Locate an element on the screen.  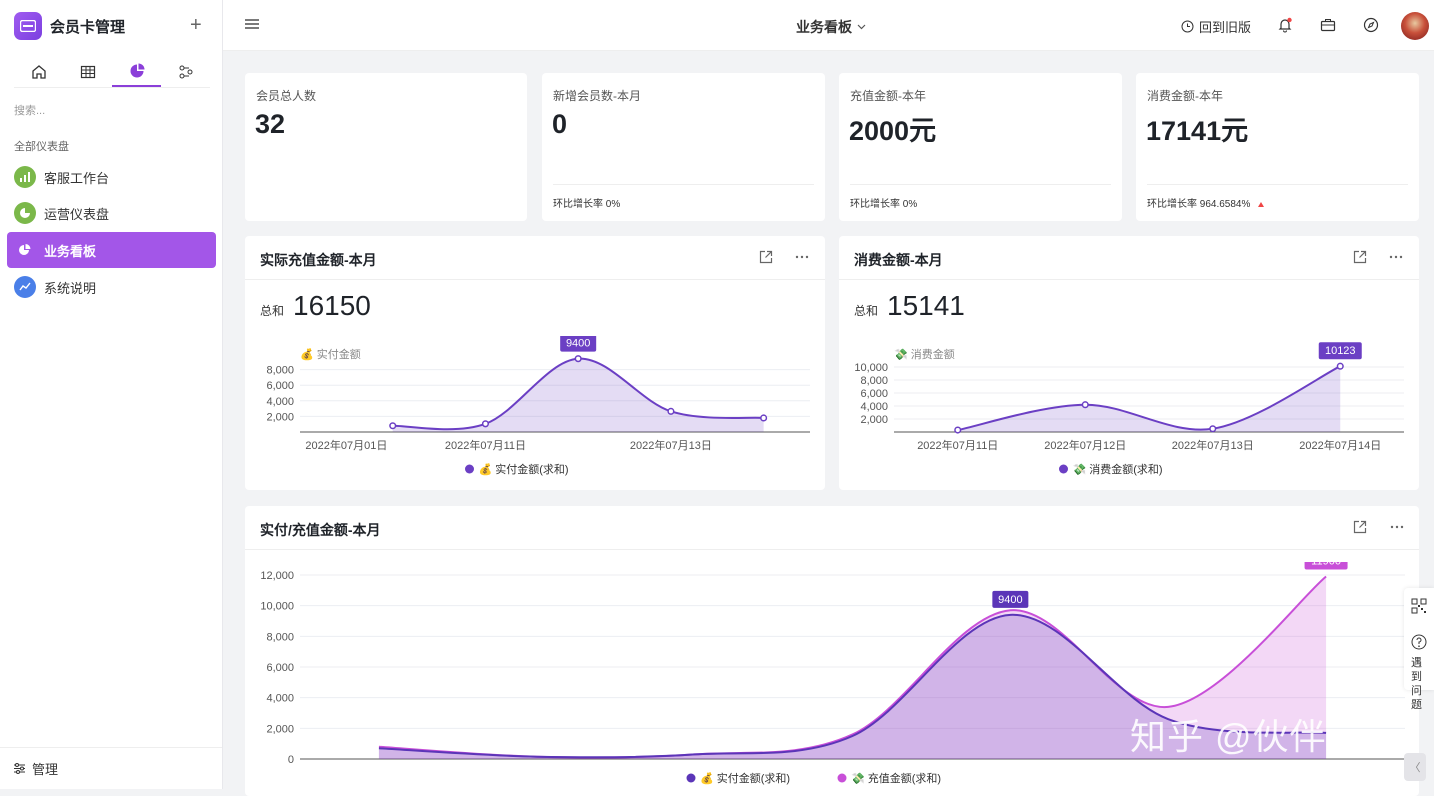
sidebar-item-label: 客服工作台 is located at coordinates (77, 178).